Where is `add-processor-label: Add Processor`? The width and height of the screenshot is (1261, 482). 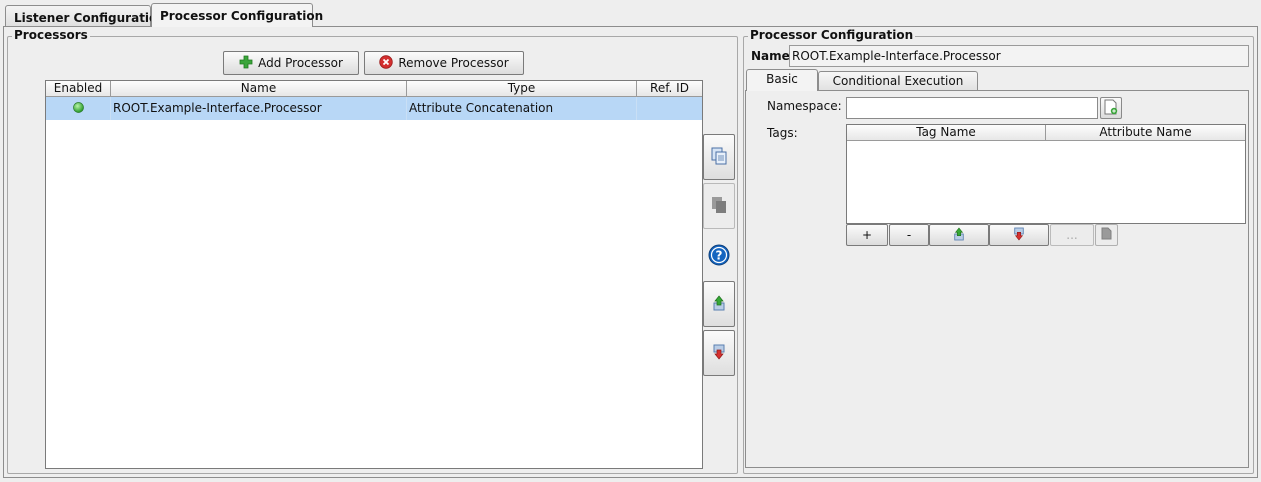 add-processor-label: Add Processor is located at coordinates (300, 63).